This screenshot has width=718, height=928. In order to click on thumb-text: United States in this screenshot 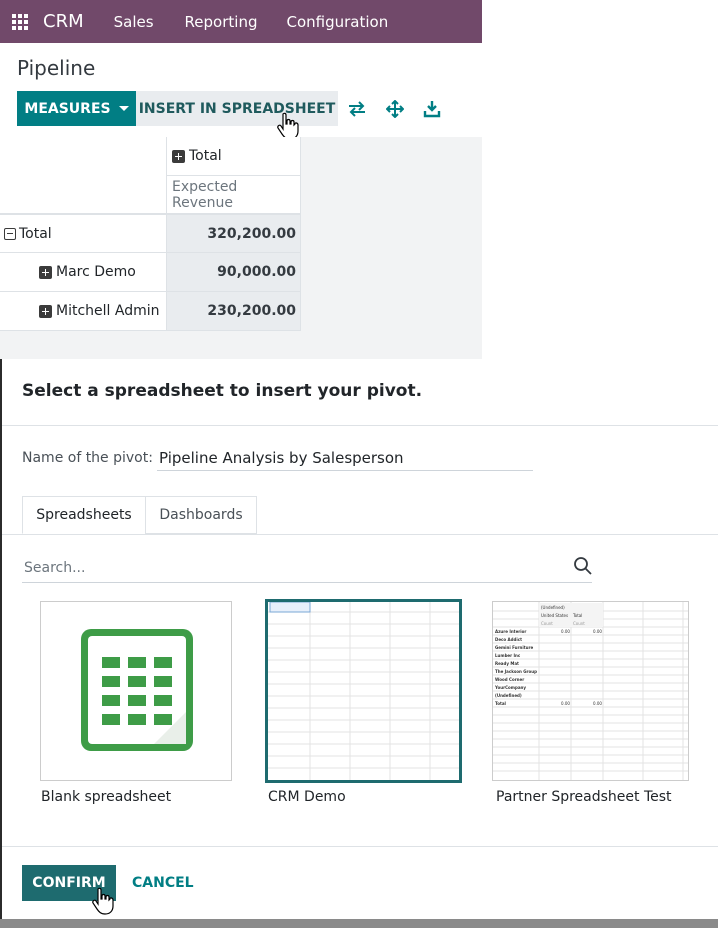, I will do `click(554, 615)`.